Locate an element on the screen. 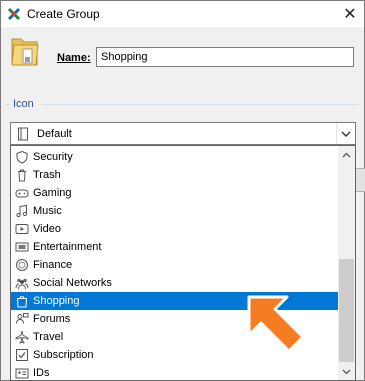 The image size is (365, 381). list-item: Trash is located at coordinates (175, 175).